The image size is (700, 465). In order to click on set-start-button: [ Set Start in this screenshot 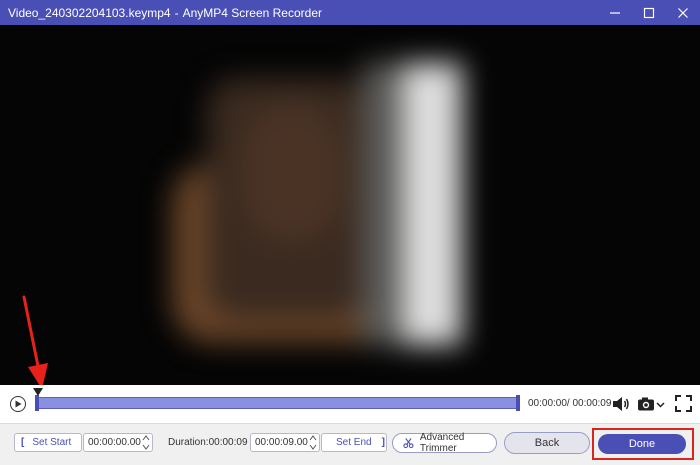, I will do `click(48, 442)`.